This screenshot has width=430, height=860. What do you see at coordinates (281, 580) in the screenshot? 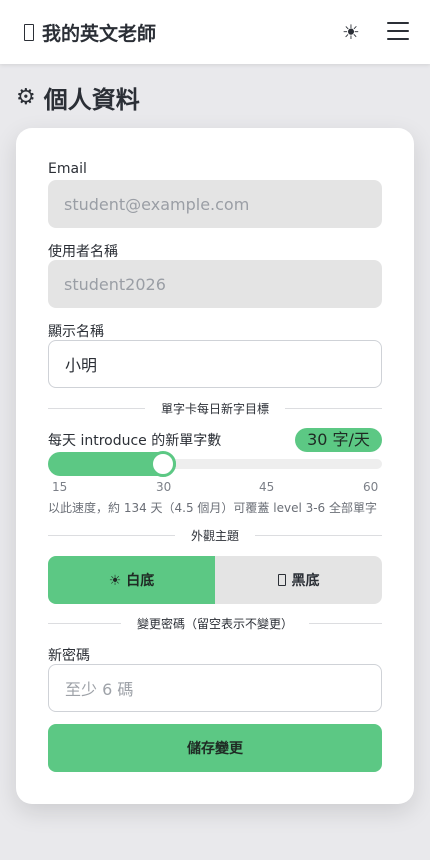
I see `moon-icon` at bounding box center [281, 580].